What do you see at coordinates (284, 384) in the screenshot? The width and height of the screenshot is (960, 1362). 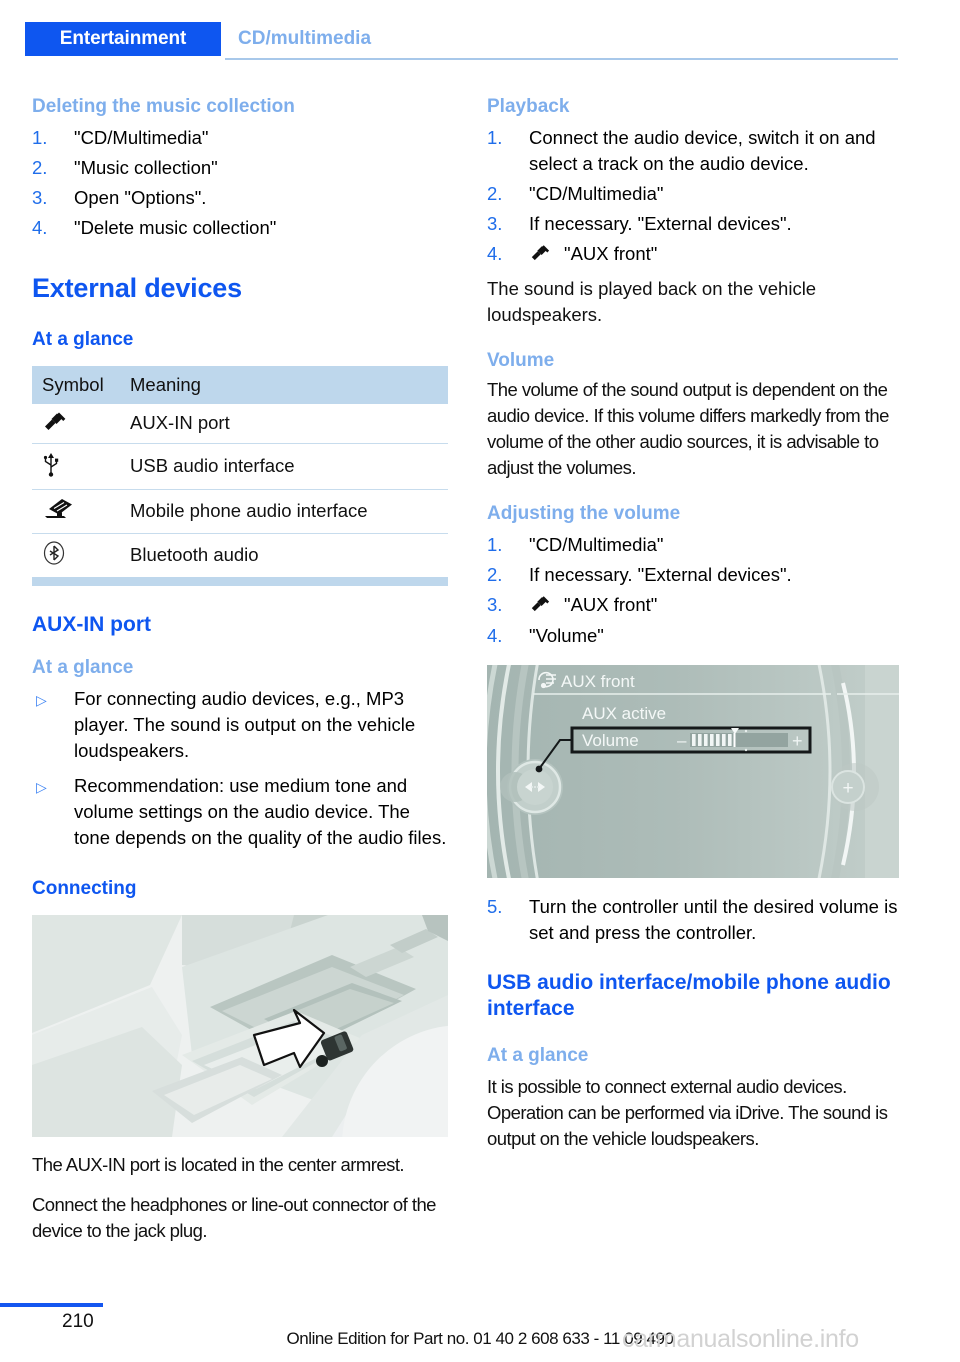 I see `column-header-meaning: Meaning` at bounding box center [284, 384].